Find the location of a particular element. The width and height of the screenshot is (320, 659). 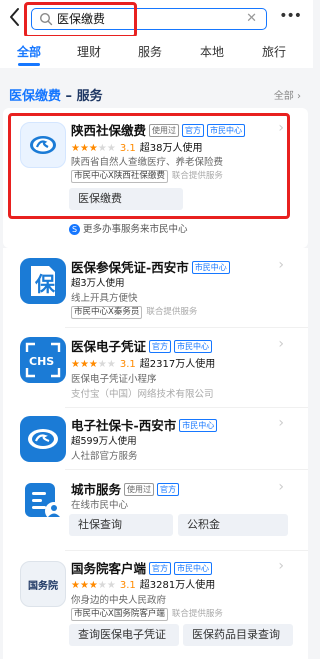

item-title: 国务院客户端 官方 市民中心 is located at coordinates (142, 567).